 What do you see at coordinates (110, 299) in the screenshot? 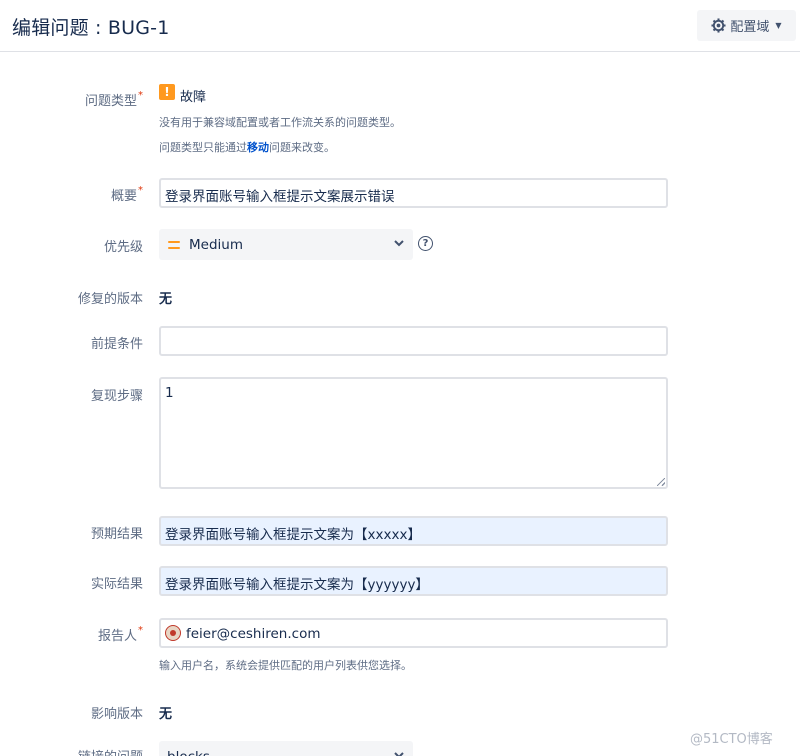
I see `fix-version-label: 修复的版本` at bounding box center [110, 299].